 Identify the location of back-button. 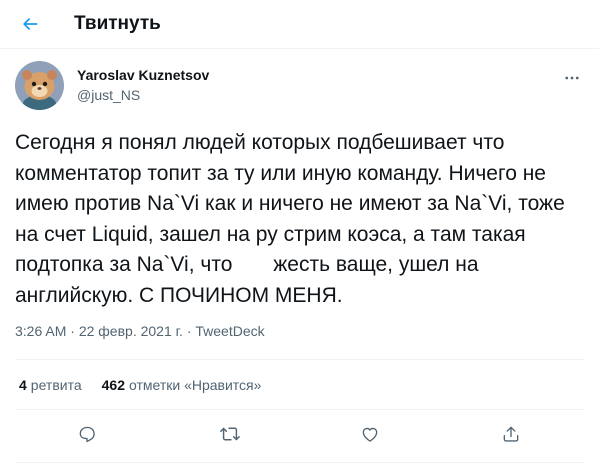
(30, 24).